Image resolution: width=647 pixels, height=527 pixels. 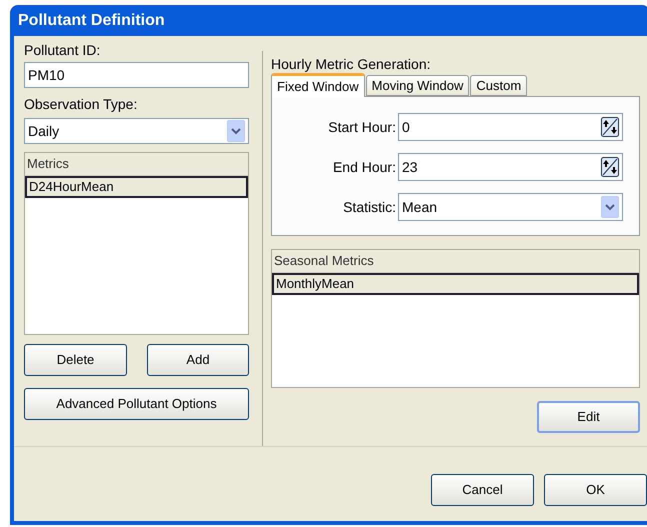 I want to click on list-row: D24HourMean, so click(x=136, y=187).